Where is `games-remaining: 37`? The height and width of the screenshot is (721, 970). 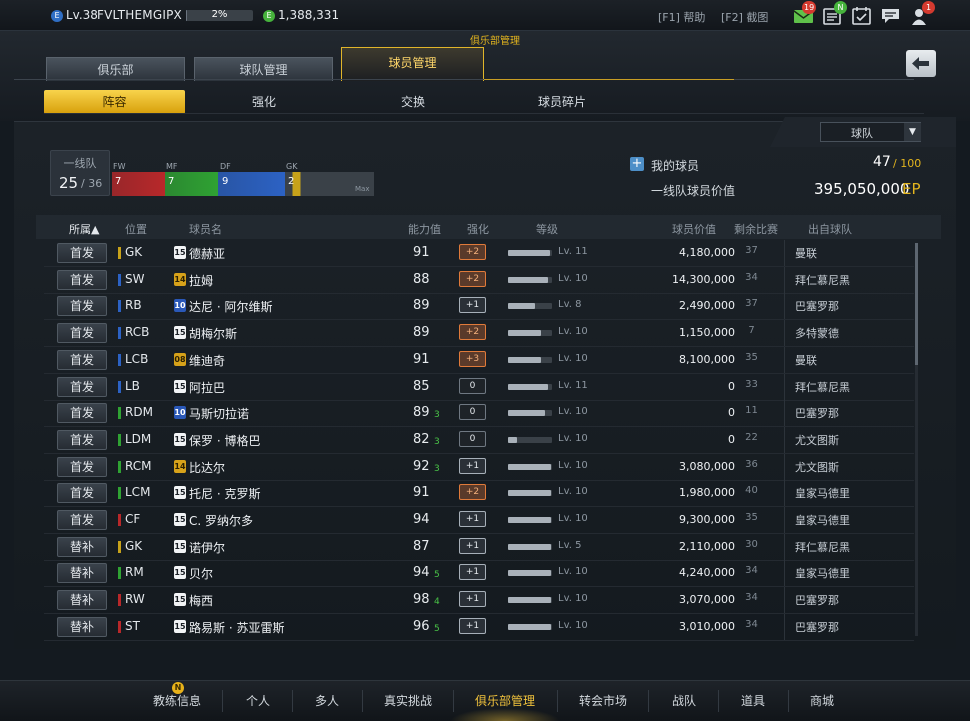
games-remaining: 37 is located at coordinates (751, 250).